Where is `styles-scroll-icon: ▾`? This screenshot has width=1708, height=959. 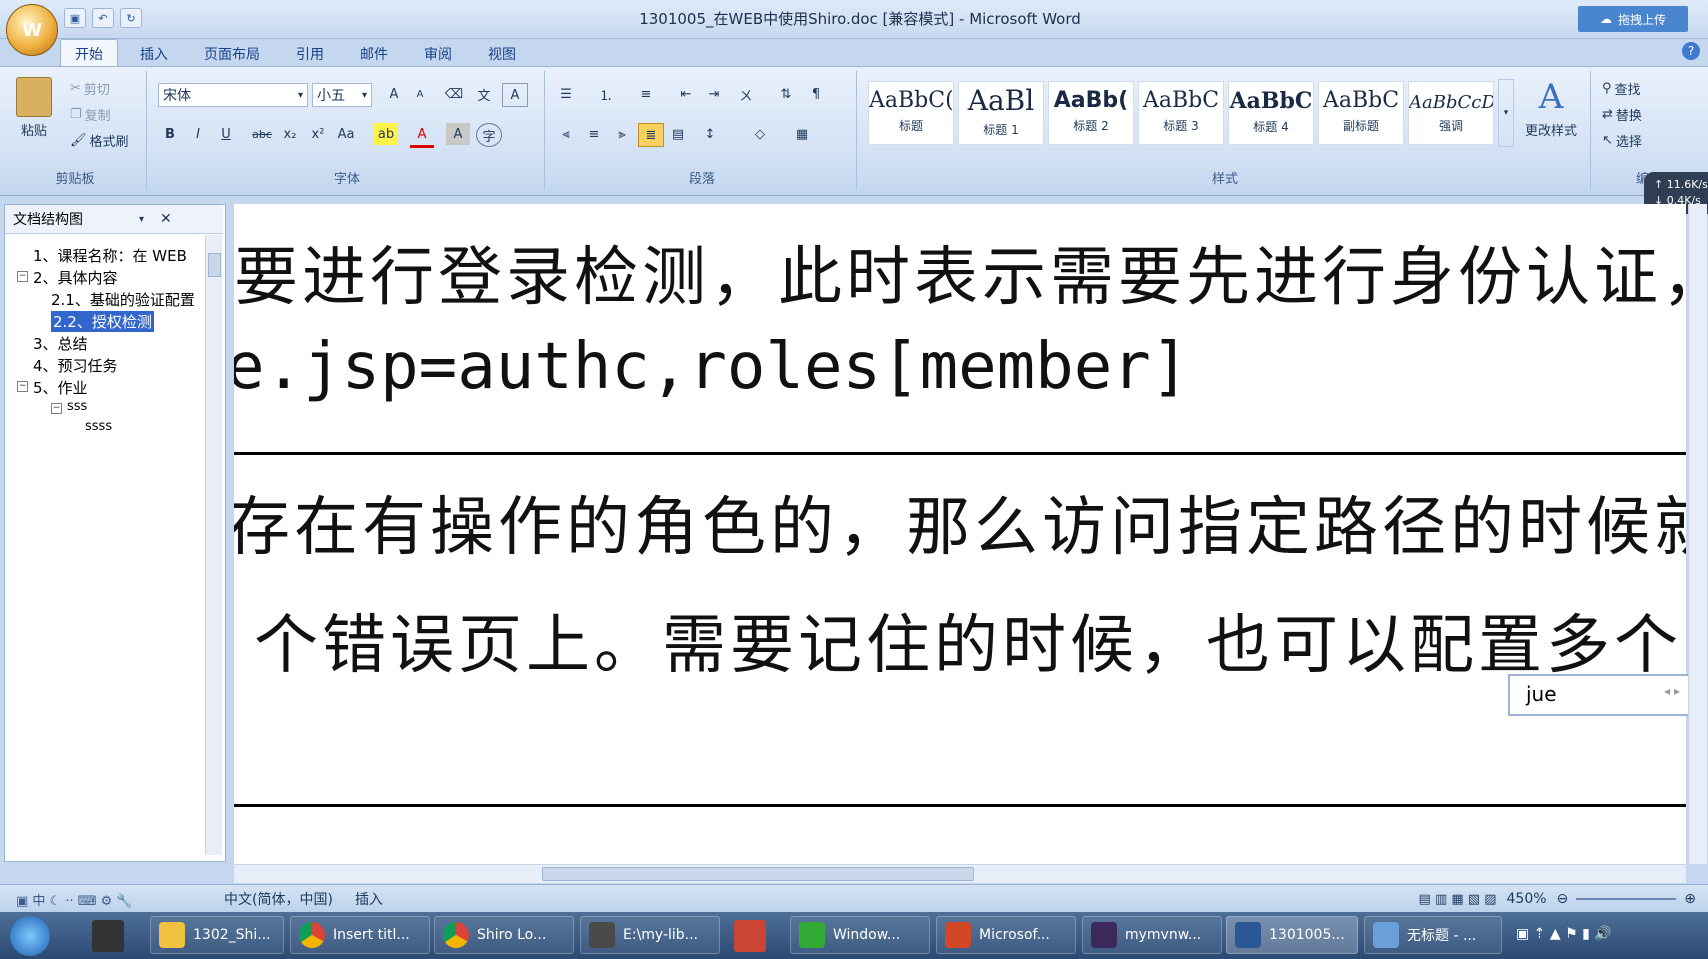
styles-scroll-icon: ▾ is located at coordinates (1506, 113).